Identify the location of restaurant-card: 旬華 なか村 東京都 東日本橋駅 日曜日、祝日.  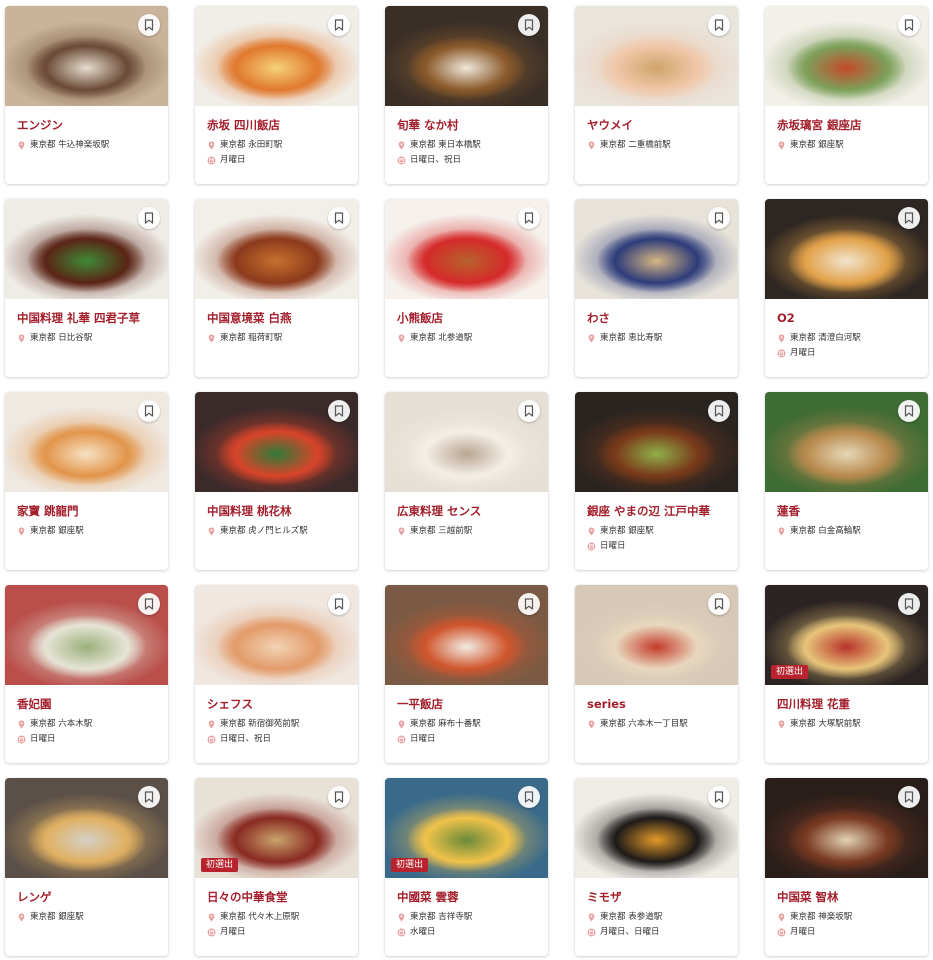
(466, 95).